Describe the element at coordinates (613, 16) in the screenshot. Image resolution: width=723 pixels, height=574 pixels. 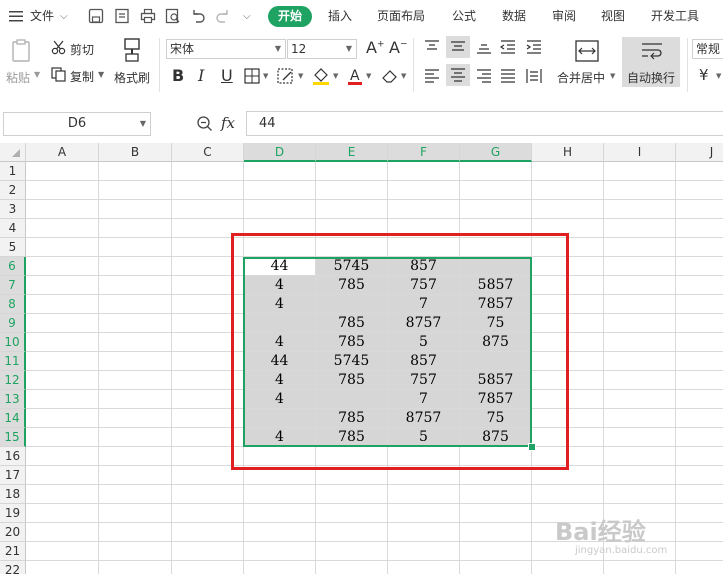
I see `tab-view: 视图` at that location.